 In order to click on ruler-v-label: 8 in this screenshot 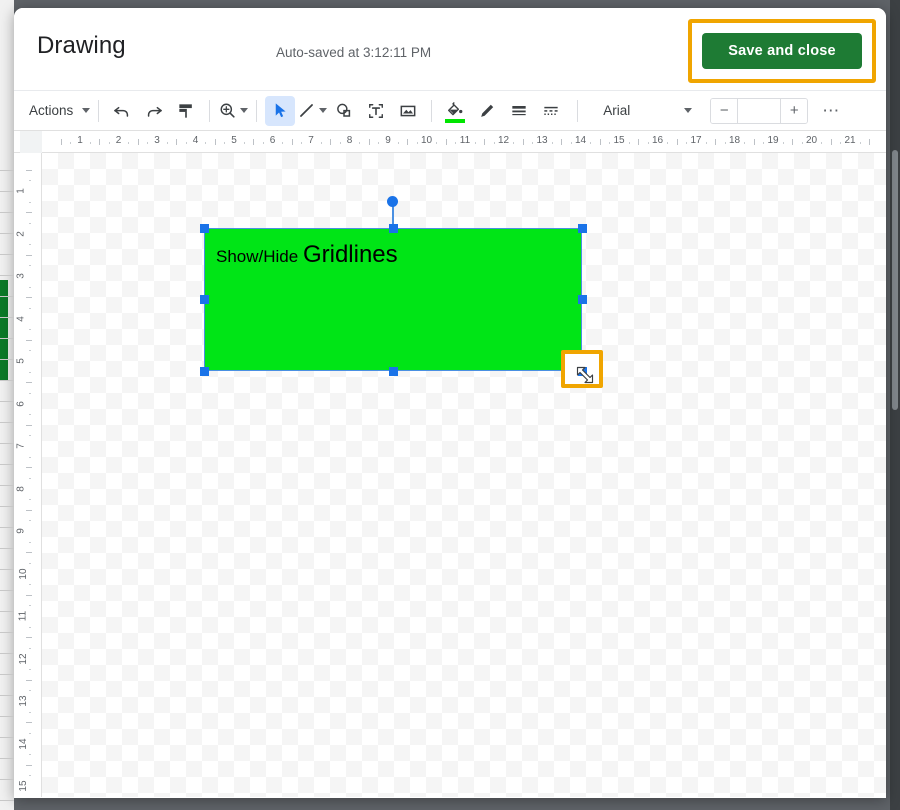, I will do `click(21, 488)`.